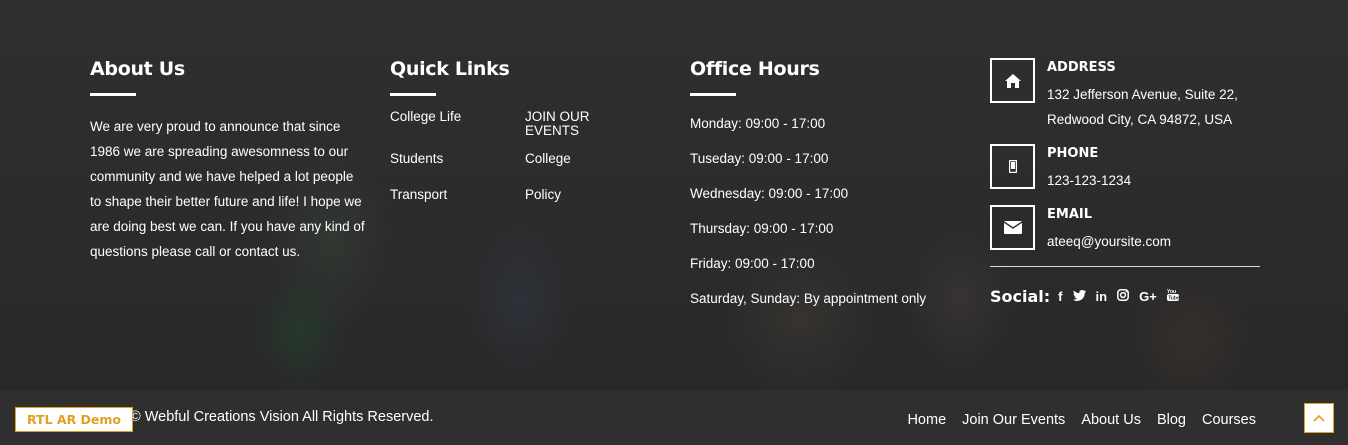 The width and height of the screenshot is (1348, 445). What do you see at coordinates (1081, 67) in the screenshot?
I see `address-label: ADDRESS` at bounding box center [1081, 67].